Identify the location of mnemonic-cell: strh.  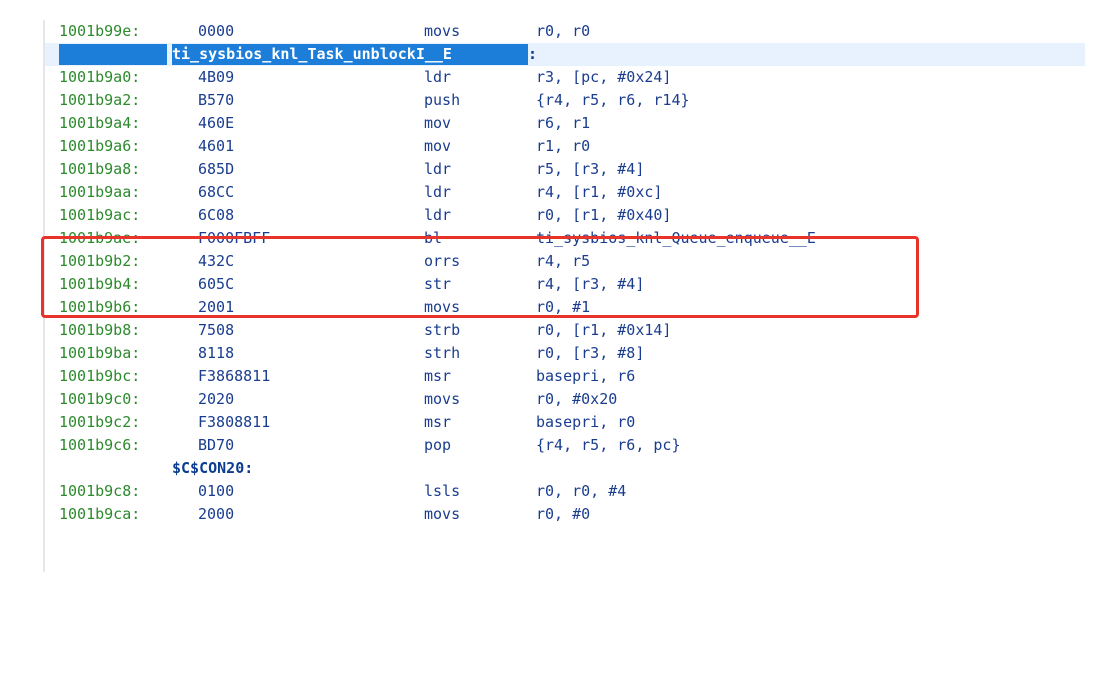
(442, 353).